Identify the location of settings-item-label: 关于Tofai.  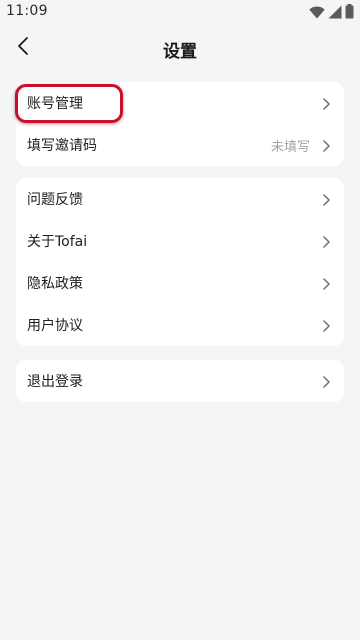
(57, 242).